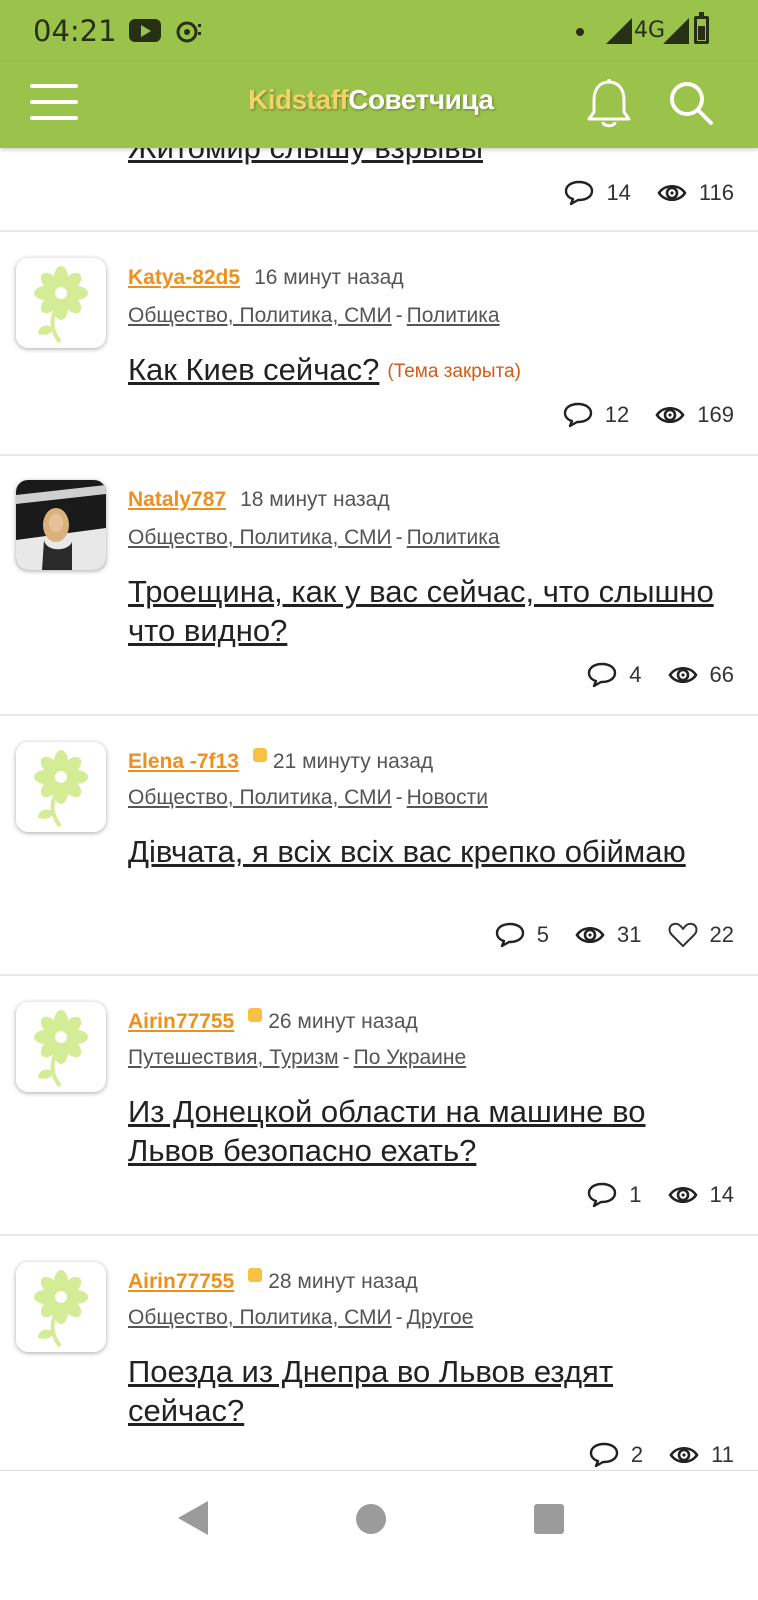 This screenshot has height=1600, width=758. What do you see at coordinates (447, 797) in the screenshot?
I see `subsection-link: Новости` at bounding box center [447, 797].